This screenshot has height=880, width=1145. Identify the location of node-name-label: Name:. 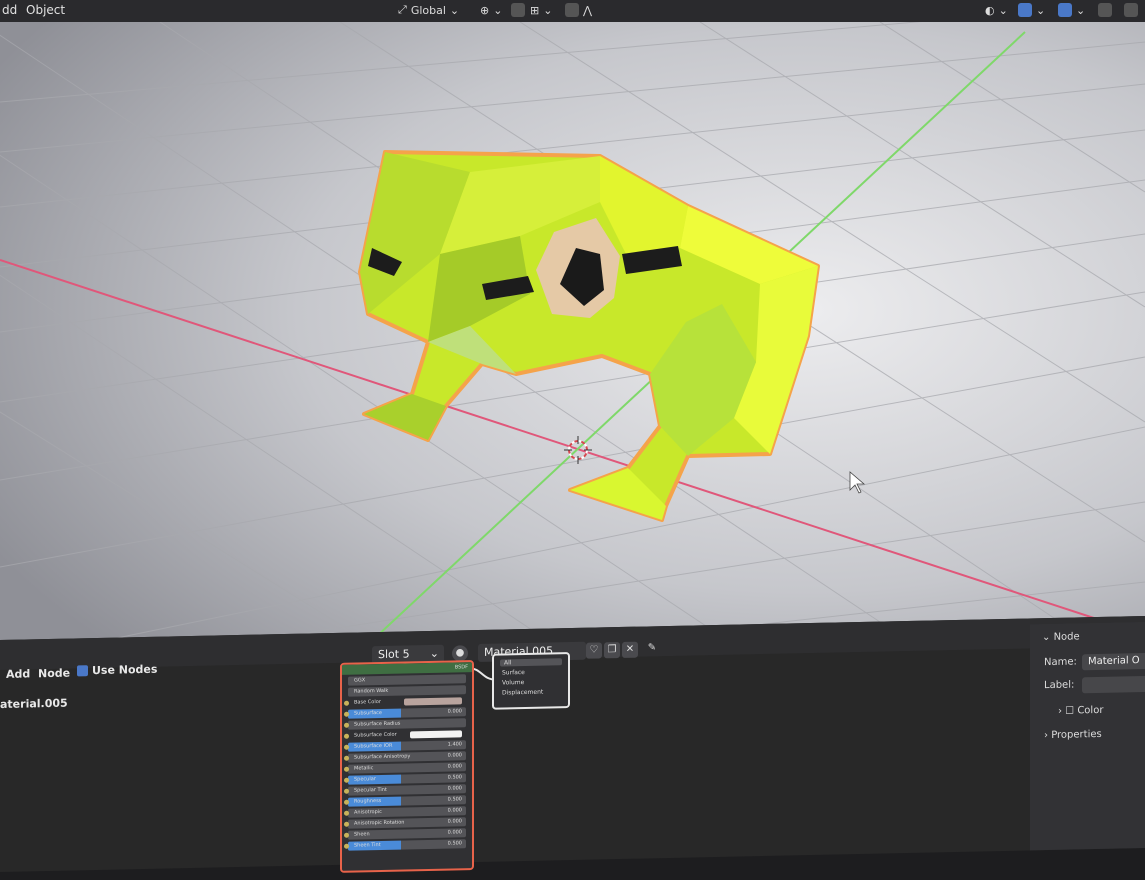
(1060, 662).